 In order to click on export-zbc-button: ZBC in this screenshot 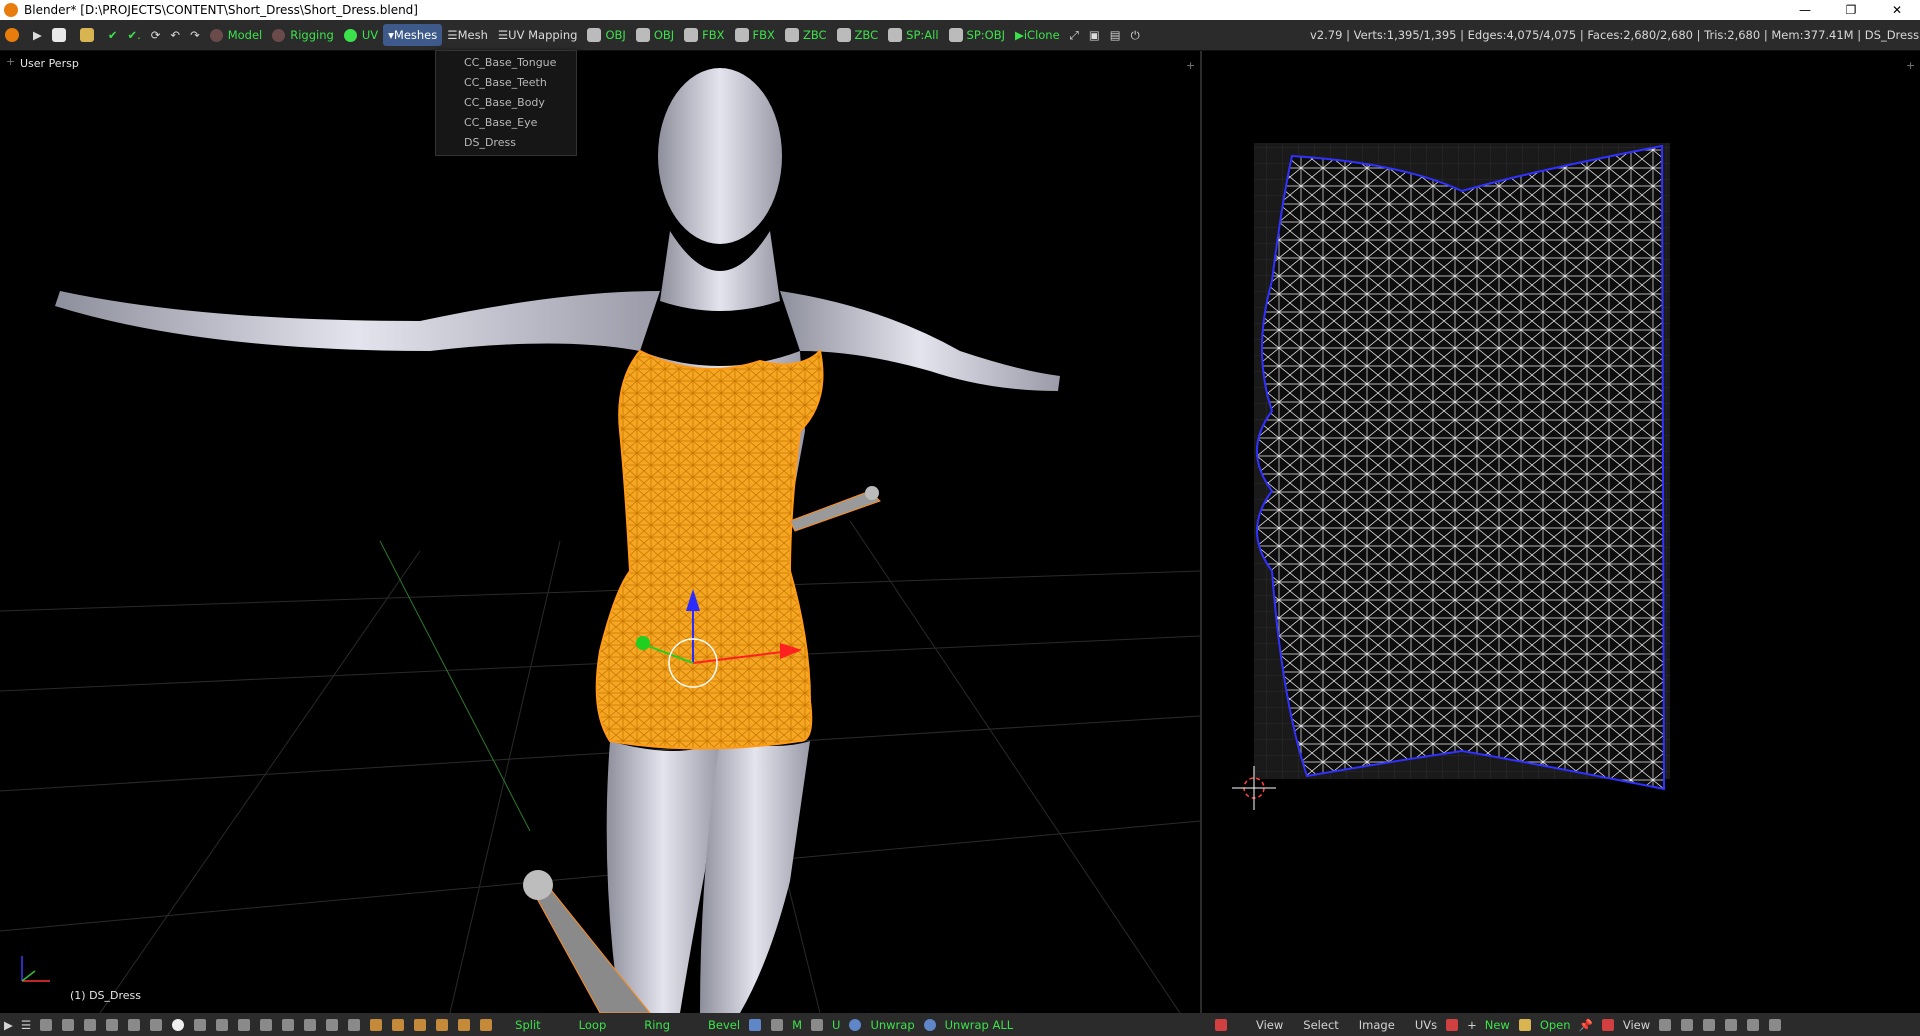, I will do `click(806, 35)`.